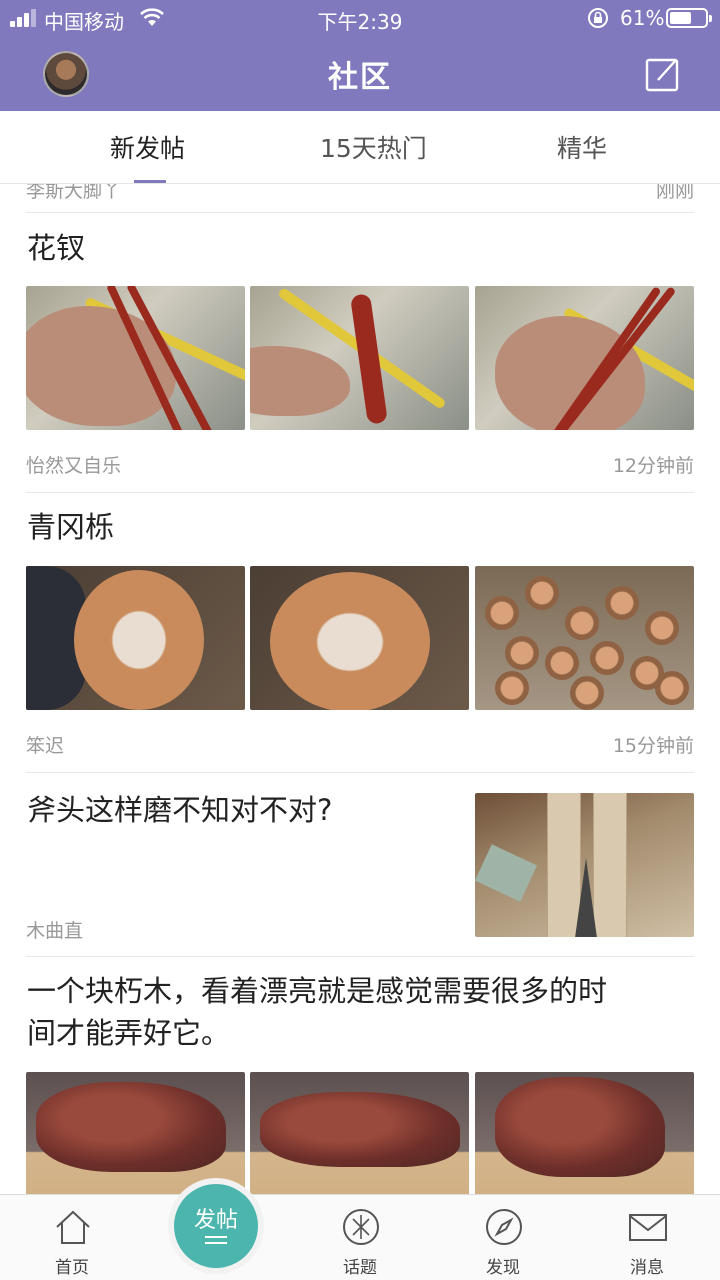 This screenshot has width=720, height=1280. I want to click on mail-icon, so click(648, 1227).